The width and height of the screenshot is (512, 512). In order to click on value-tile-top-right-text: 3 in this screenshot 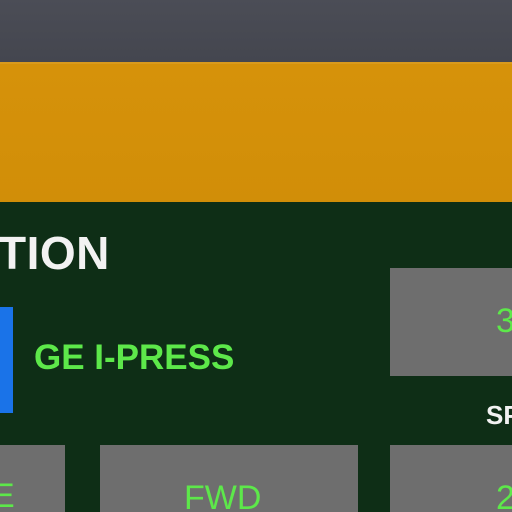, I will do `click(504, 321)`.